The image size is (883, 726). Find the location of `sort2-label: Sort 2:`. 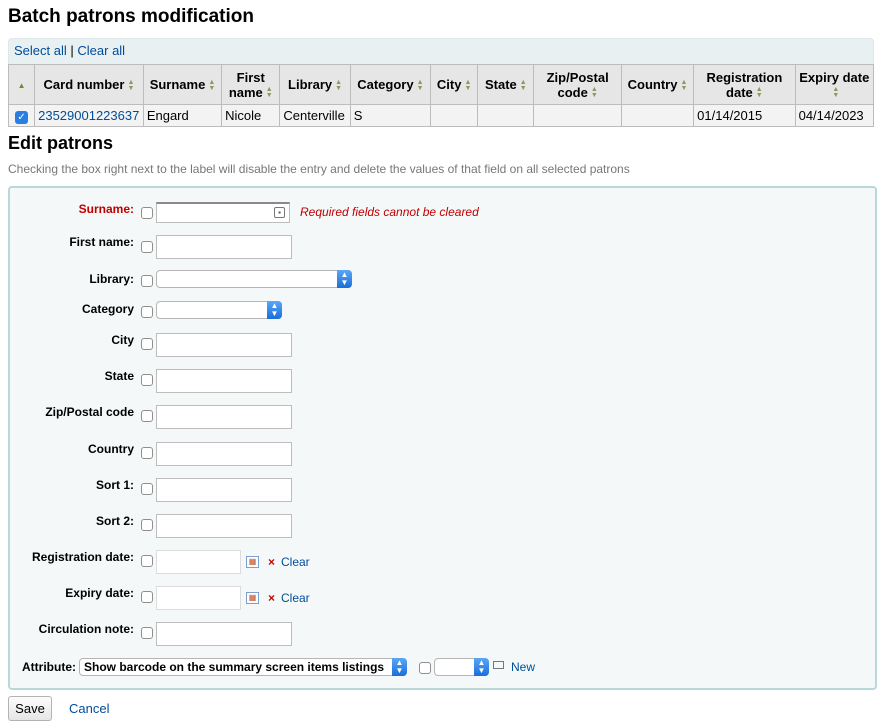

sort2-label: Sort 2: is located at coordinates (114, 521).